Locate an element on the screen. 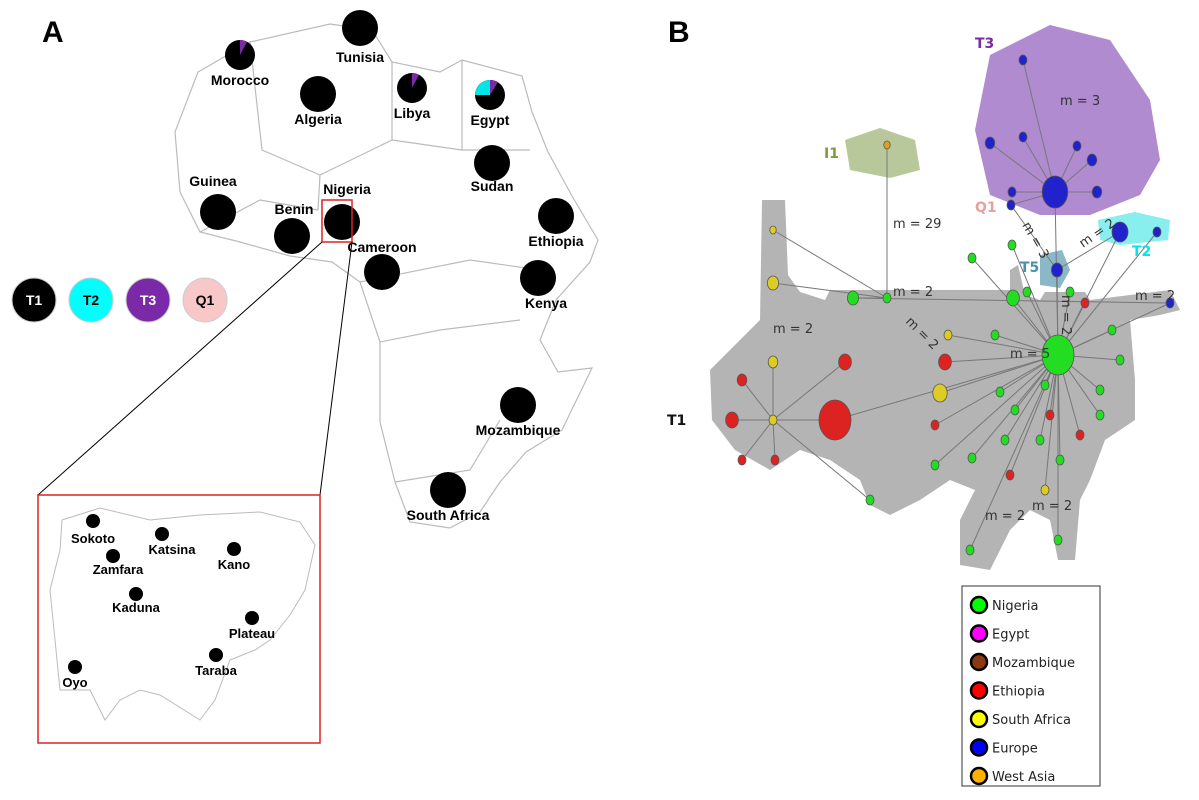 Image resolution: width=1199 pixels, height=800 pixels. country-pie-cameroon is located at coordinates (382, 272).